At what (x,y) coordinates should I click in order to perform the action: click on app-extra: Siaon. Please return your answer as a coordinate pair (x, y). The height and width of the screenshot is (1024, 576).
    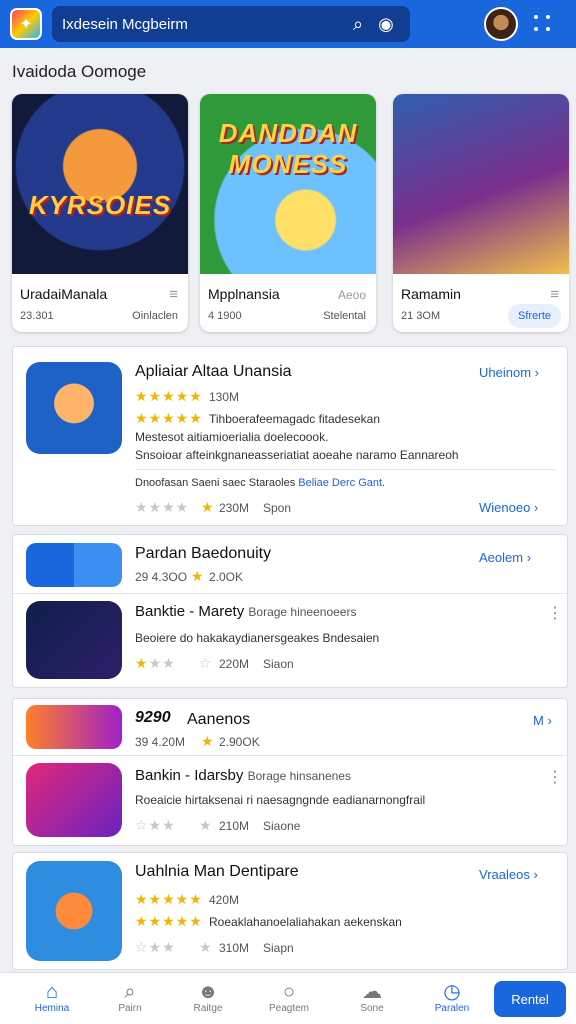
    Looking at the image, I should click on (278, 664).